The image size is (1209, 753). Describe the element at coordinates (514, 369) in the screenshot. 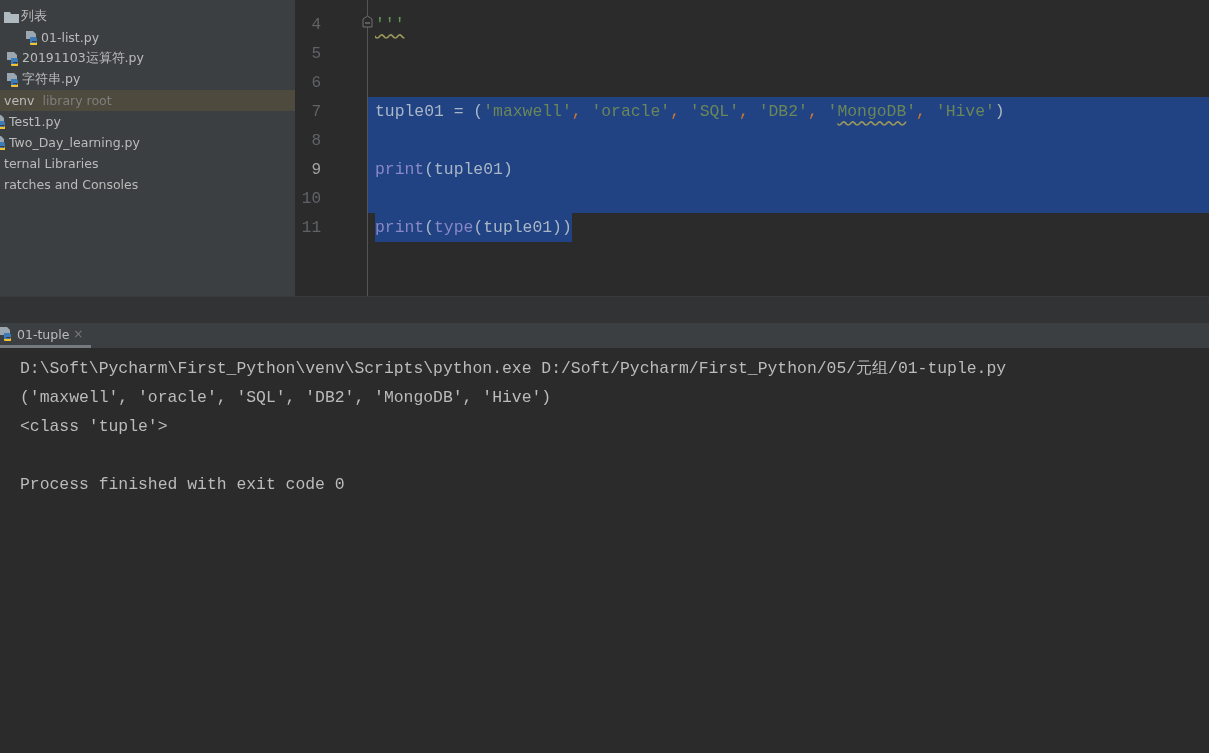

I see `console-line: D:\Soft\Pycharm\First_Python\venv\Scripts\python.exe D:/Soft/Pycharm/First_Python/05/元组/01-tuple.py` at that location.